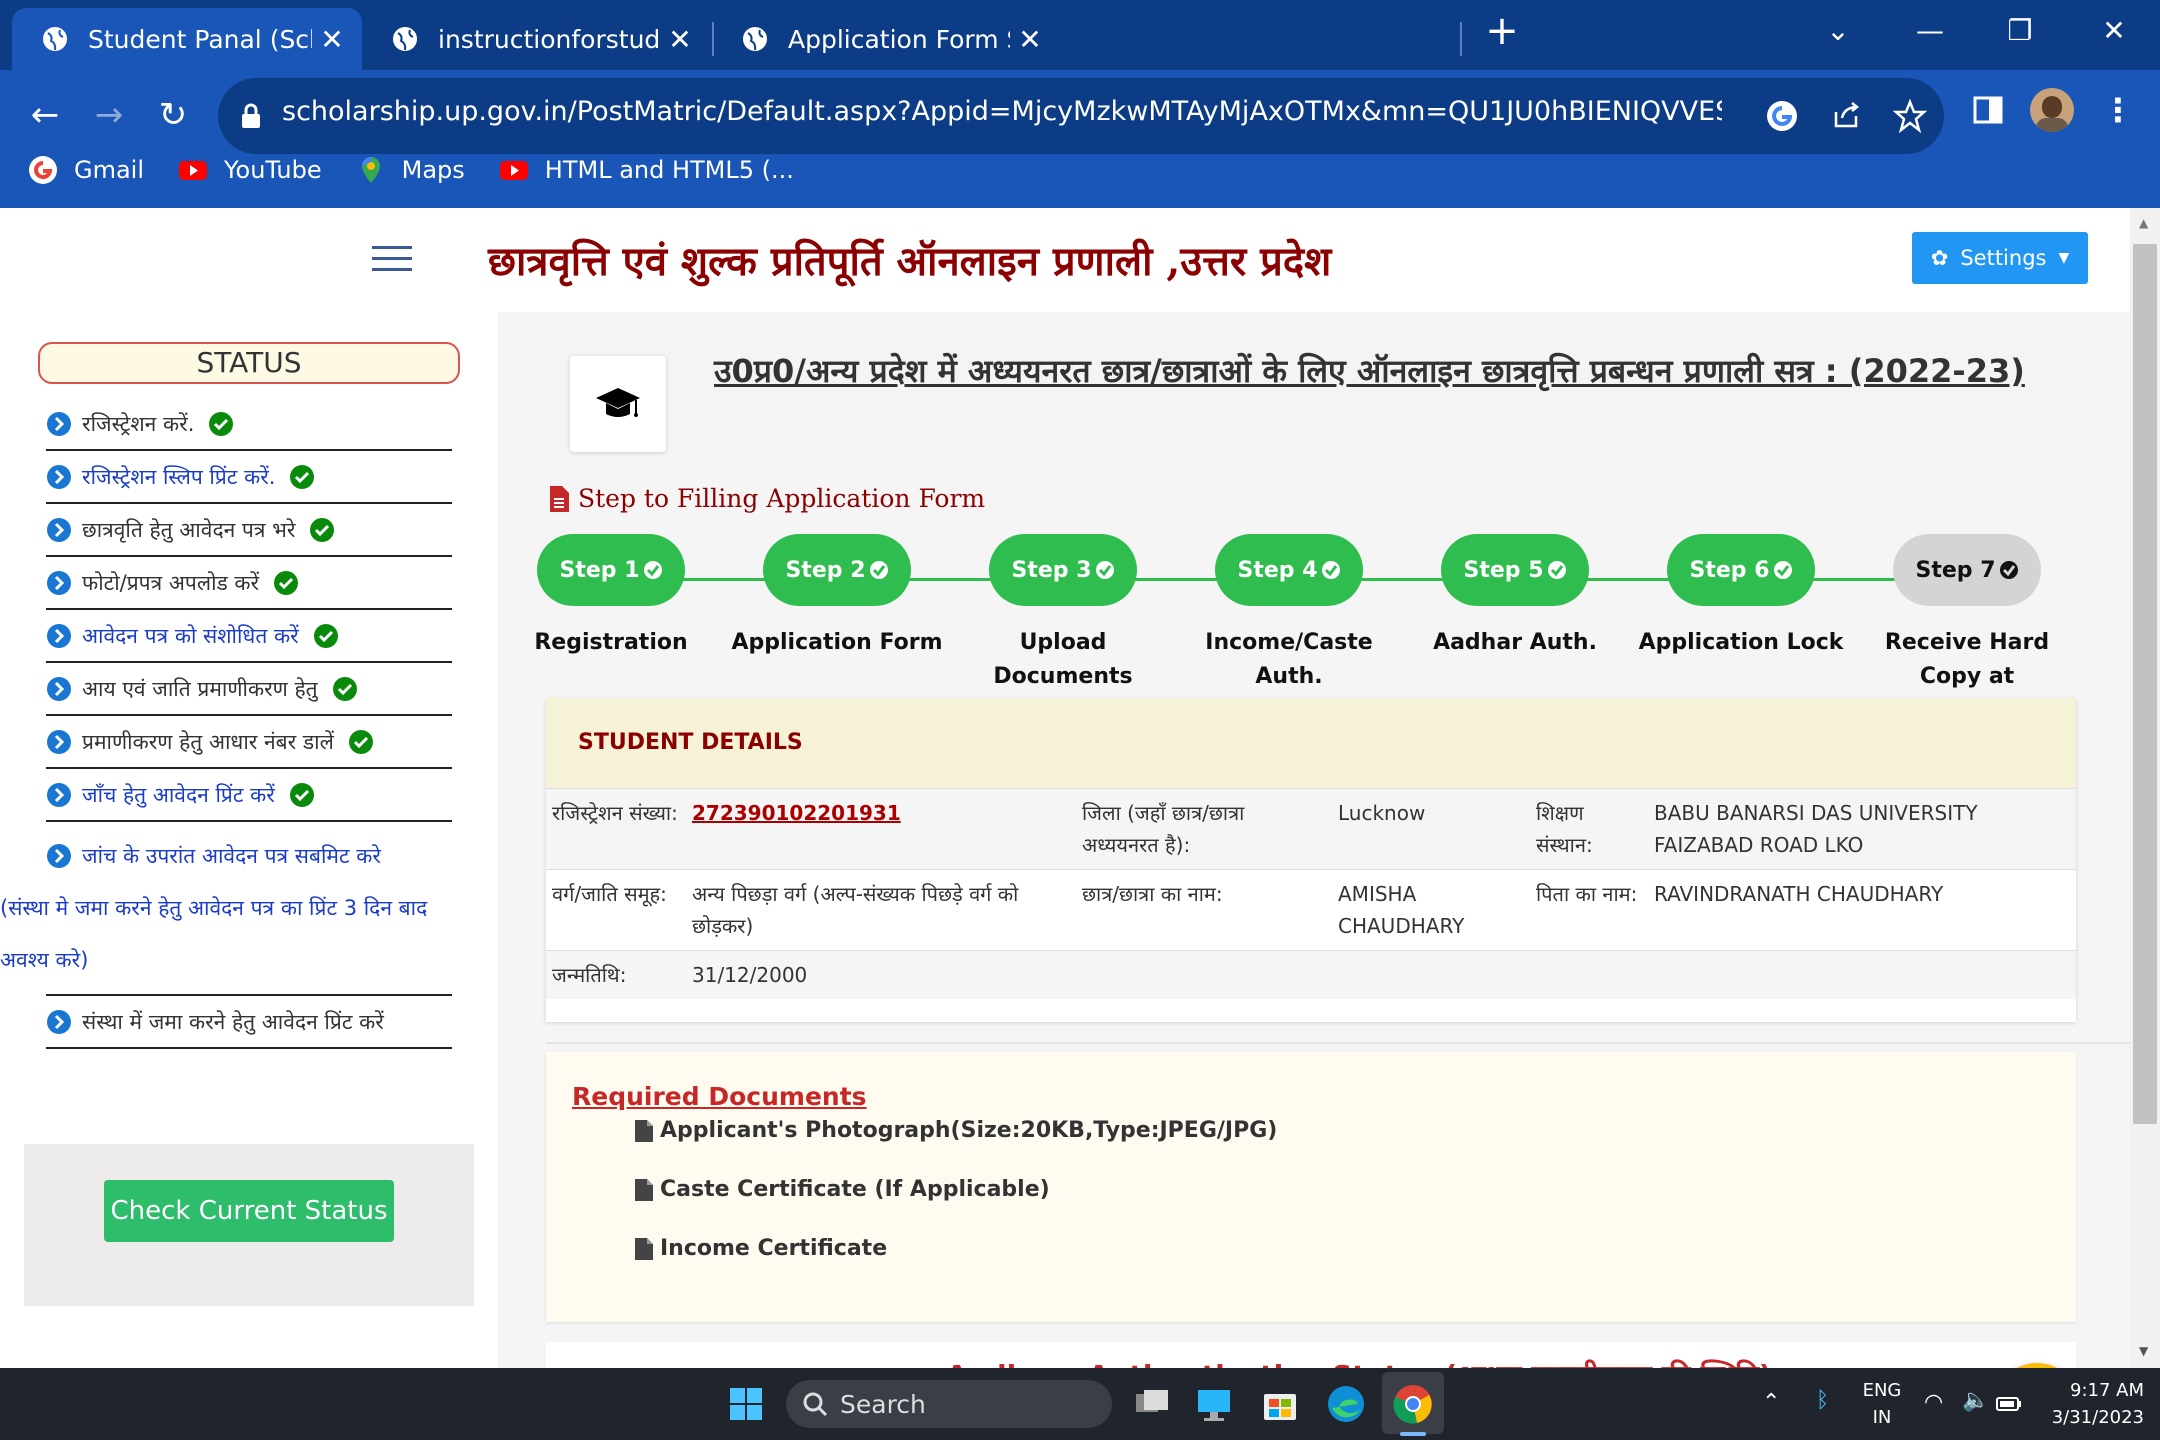 This screenshot has height=1440, width=2160. I want to click on status-item-label: जाँच हेतु आवेदन प्रिंट करें, so click(178, 795).